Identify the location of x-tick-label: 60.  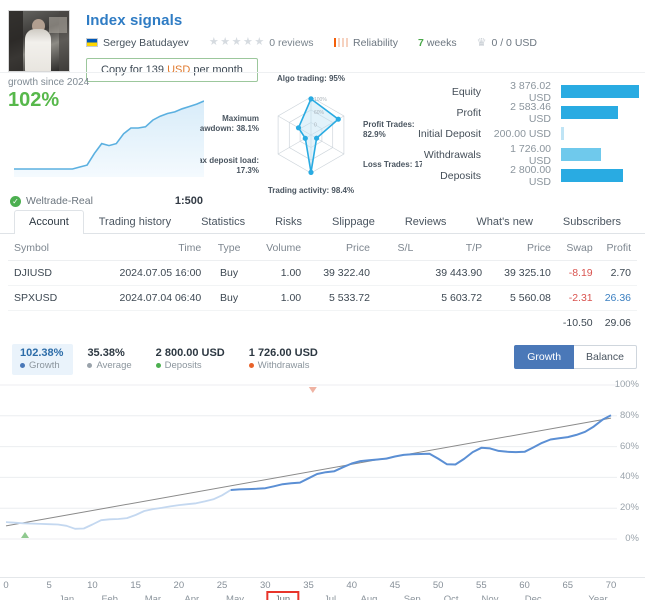
(524, 585).